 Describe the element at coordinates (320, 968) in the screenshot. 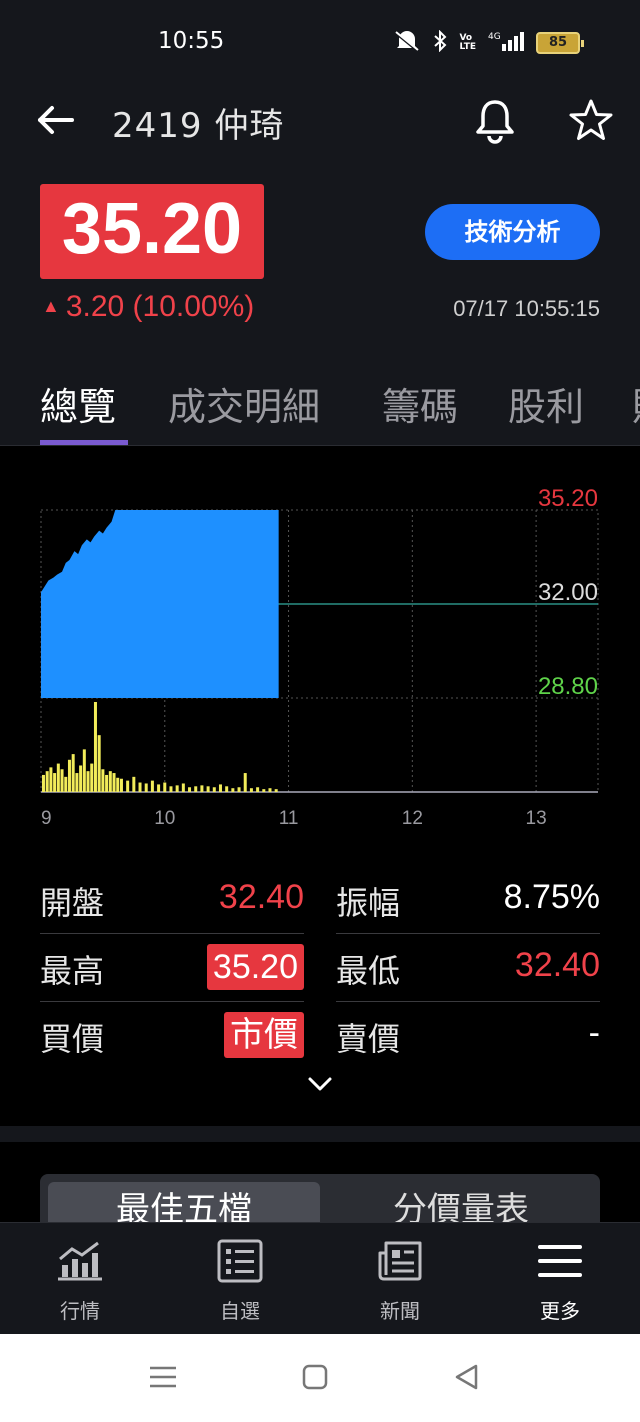

I see `stat-row: 最高 35.20 最低 32.40` at that location.